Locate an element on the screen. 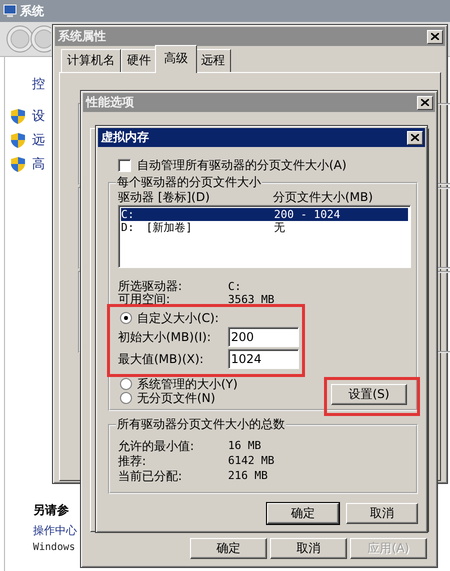  group-title: 每个驱动器的分页文件大小 is located at coordinates (189, 182).